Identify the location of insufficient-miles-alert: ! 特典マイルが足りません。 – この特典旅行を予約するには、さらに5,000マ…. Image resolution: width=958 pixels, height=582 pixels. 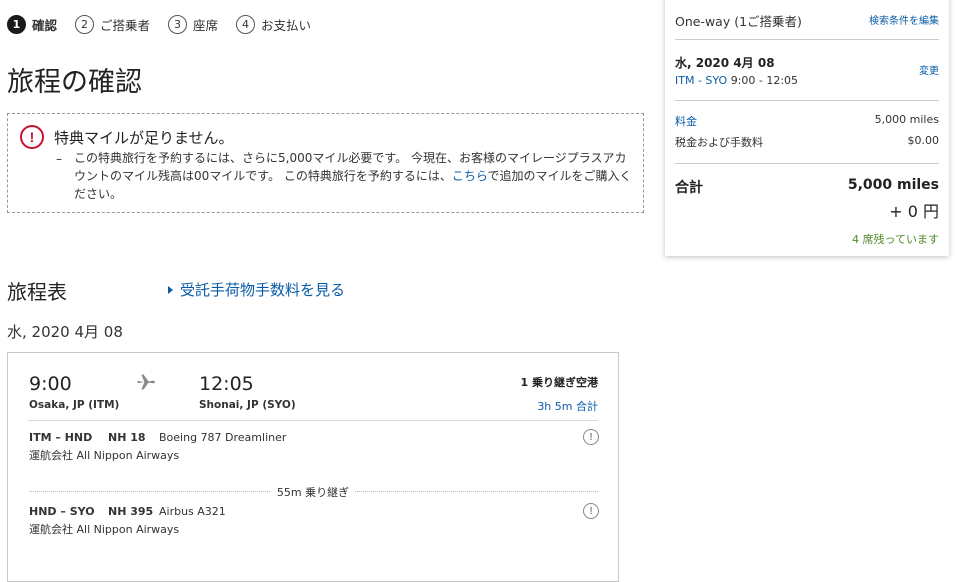
(325, 163).